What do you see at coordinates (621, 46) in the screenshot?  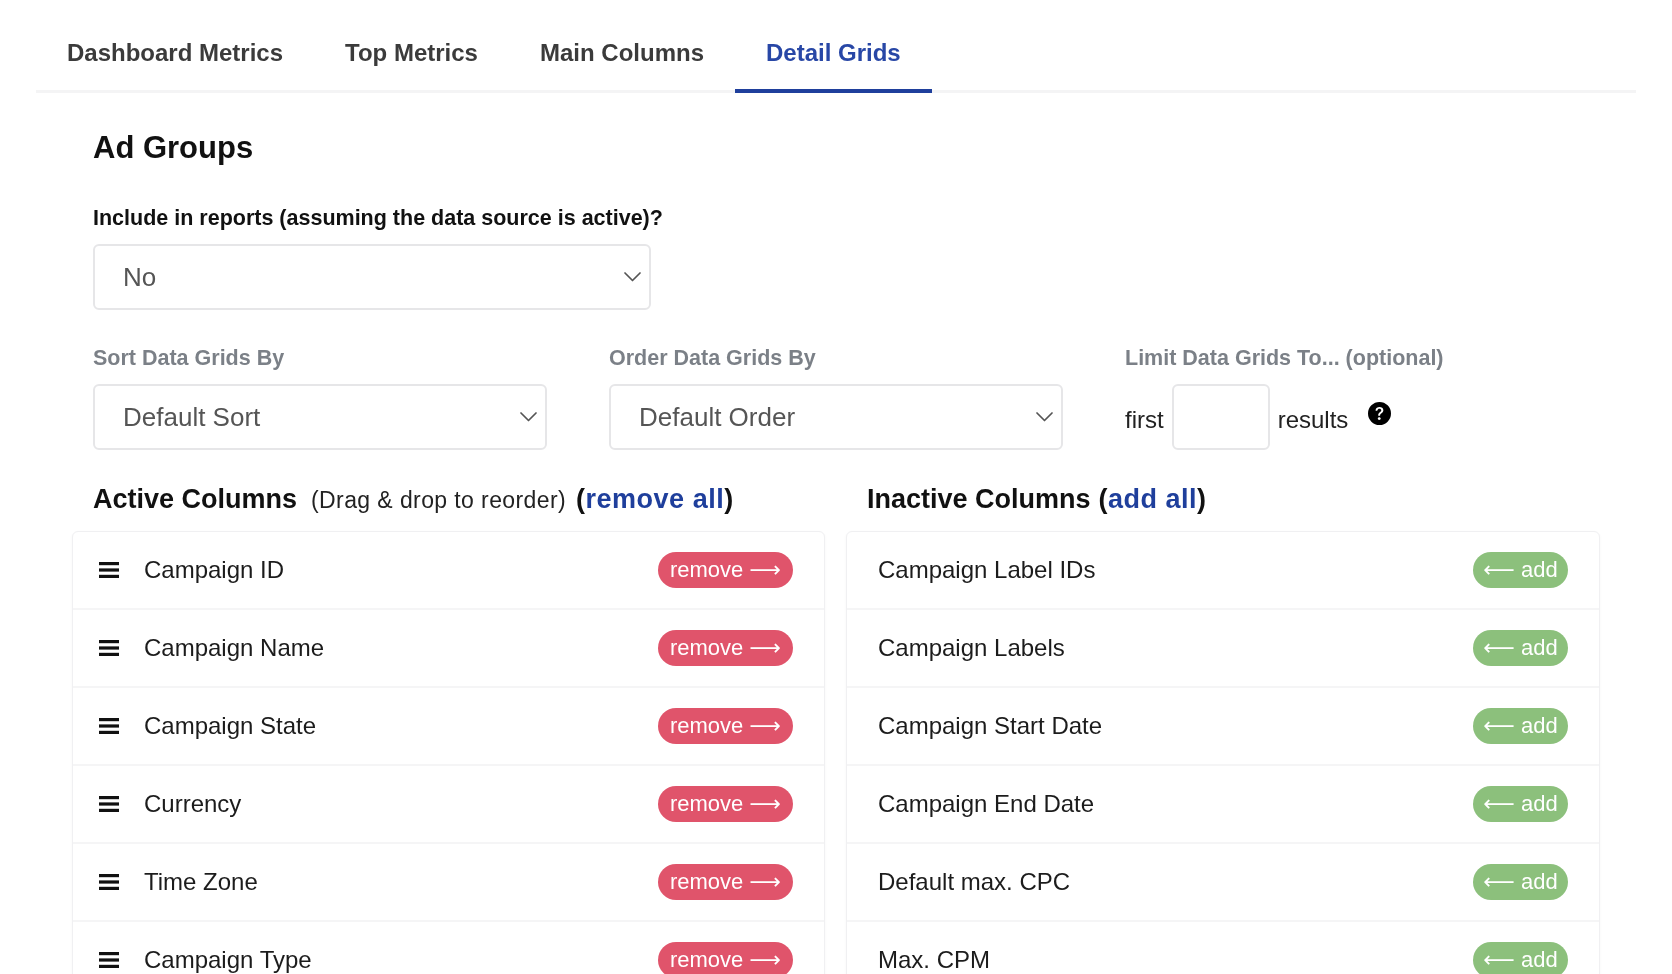 I see `tab: Main Columns` at bounding box center [621, 46].